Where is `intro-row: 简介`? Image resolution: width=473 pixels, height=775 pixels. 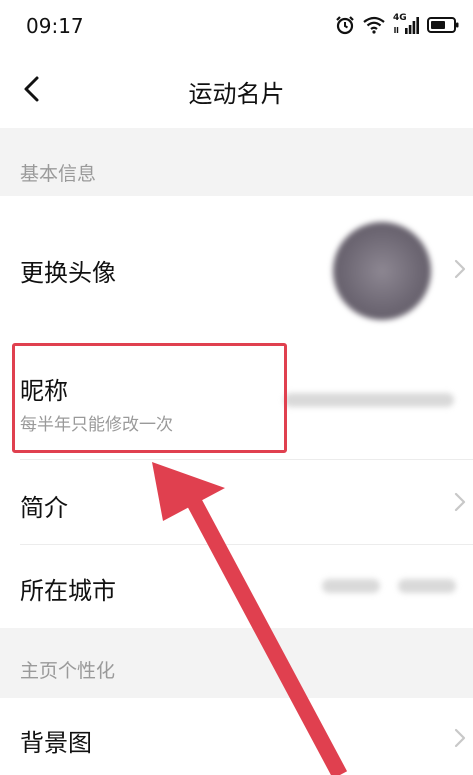 intro-row: 简介 is located at coordinates (236, 502).